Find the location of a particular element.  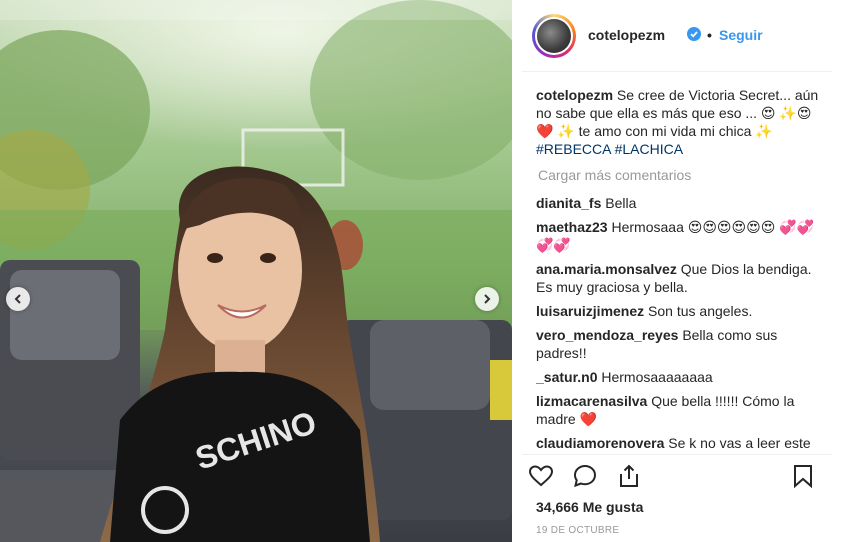

bookmark-icon is located at coordinates (803, 476).